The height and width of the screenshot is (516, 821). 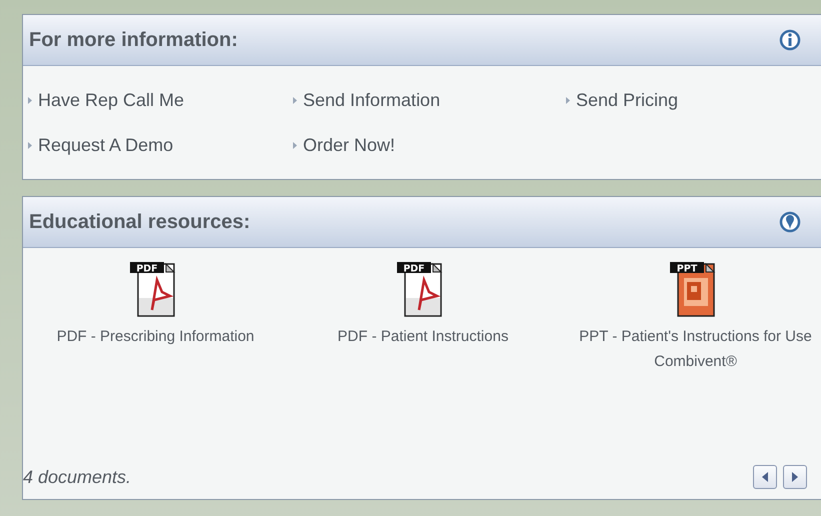 What do you see at coordinates (366, 100) in the screenshot?
I see `link: Send Information` at bounding box center [366, 100].